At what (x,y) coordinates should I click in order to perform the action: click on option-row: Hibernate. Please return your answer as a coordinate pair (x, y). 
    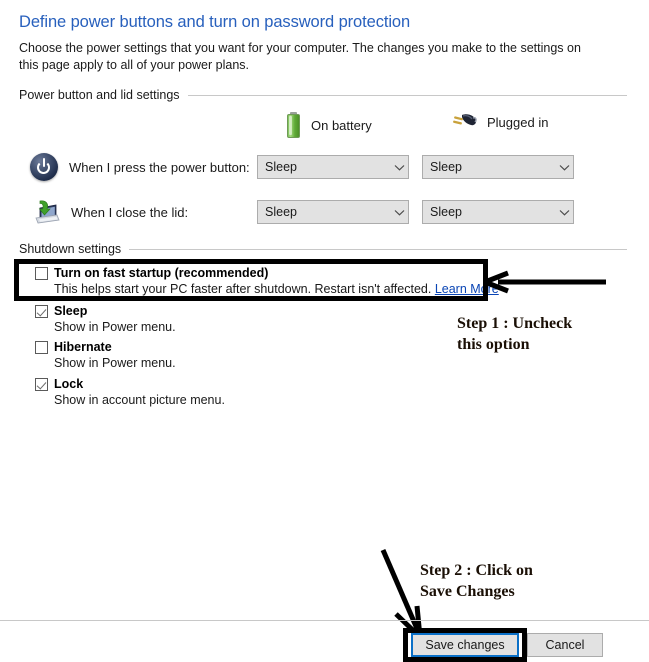
    Looking at the image, I should click on (105, 347).